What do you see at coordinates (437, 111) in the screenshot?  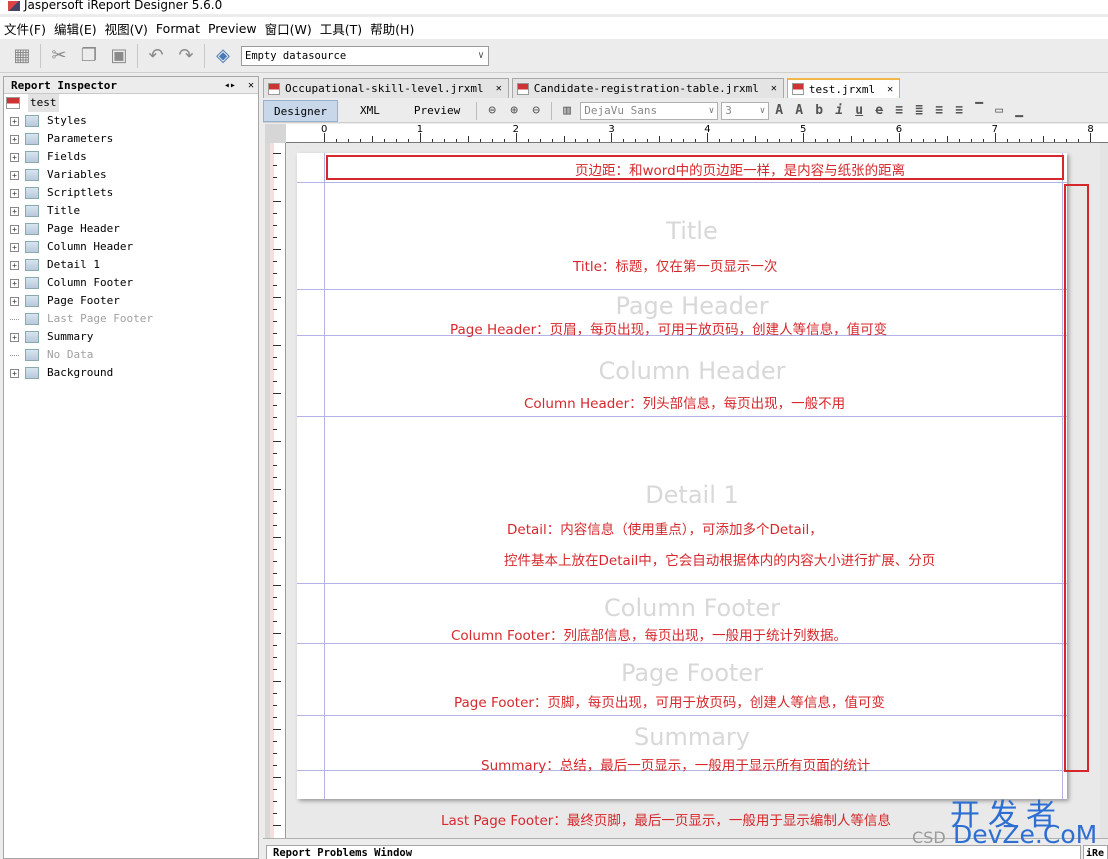 I see `tab-preview: Preview` at bounding box center [437, 111].